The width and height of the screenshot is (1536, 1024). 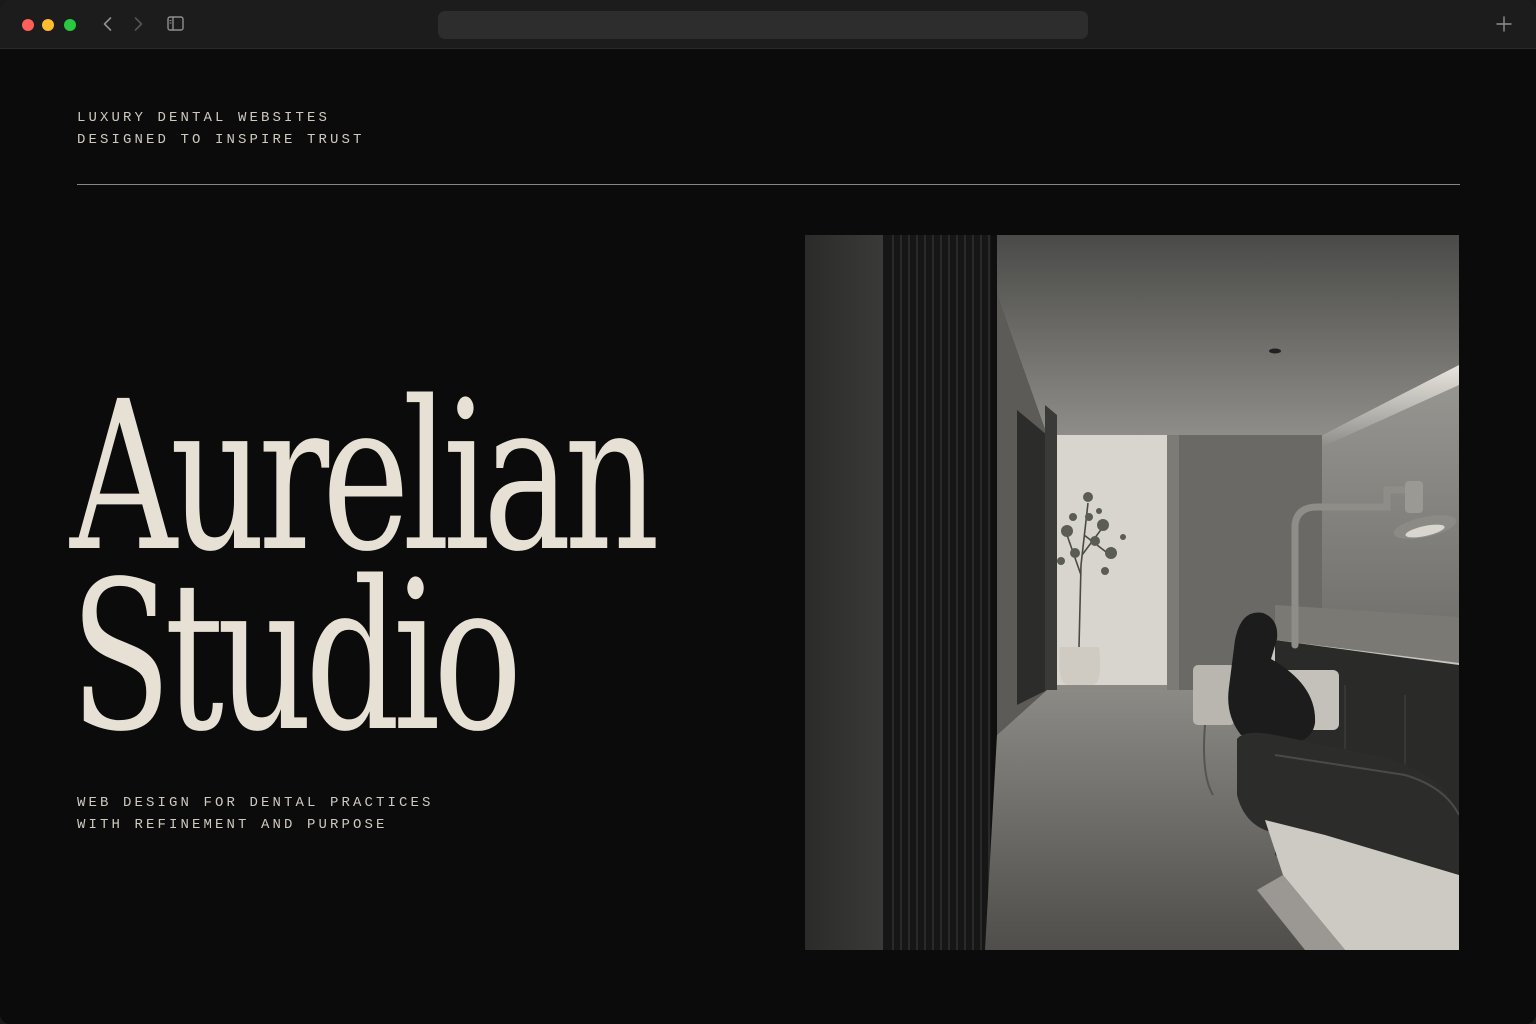 I want to click on close-window-button, so click(x=28, y=25).